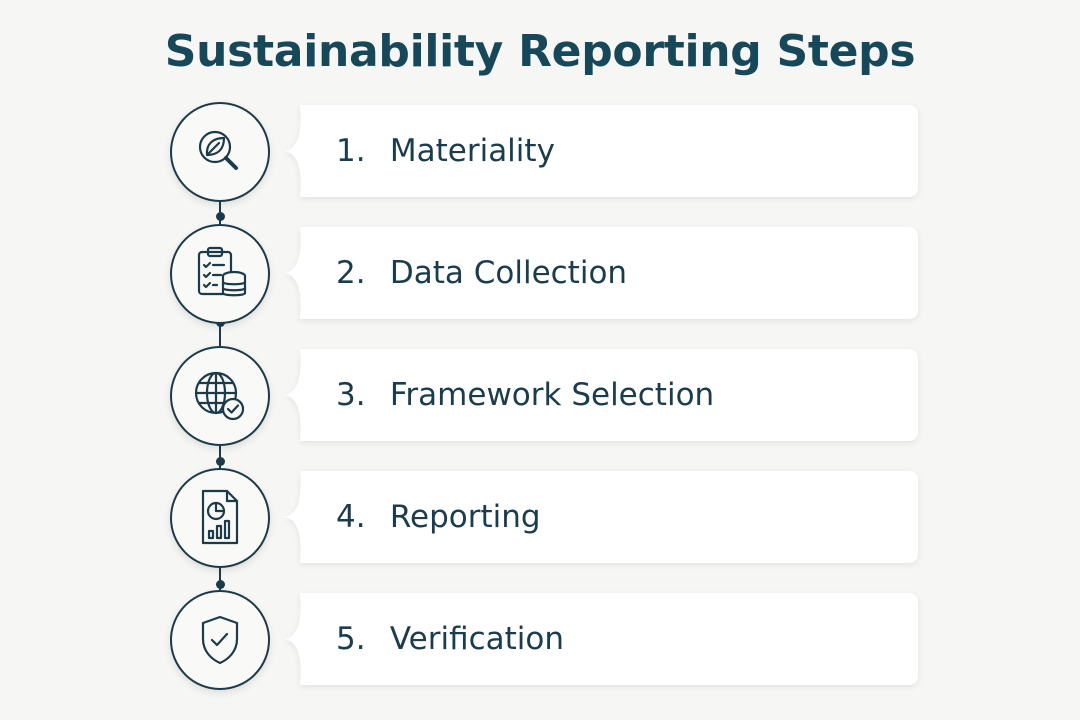  I want to click on step-number: 3., so click(351, 395).